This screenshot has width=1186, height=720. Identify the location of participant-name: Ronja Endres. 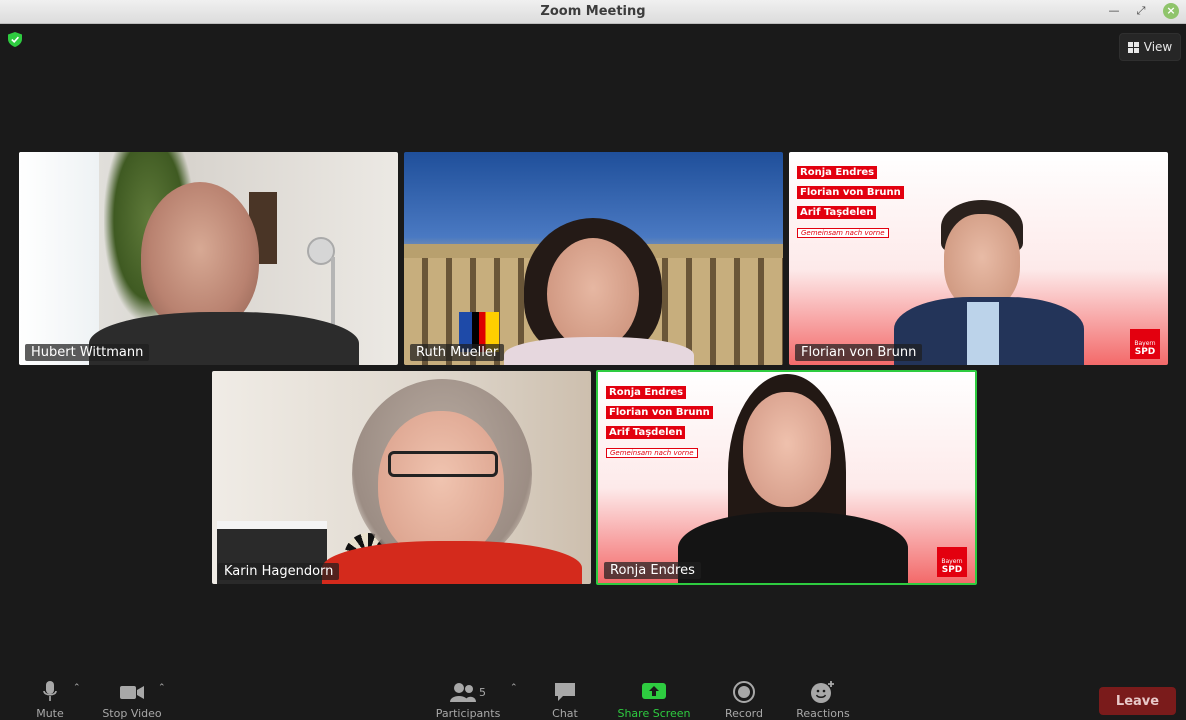
(652, 570).